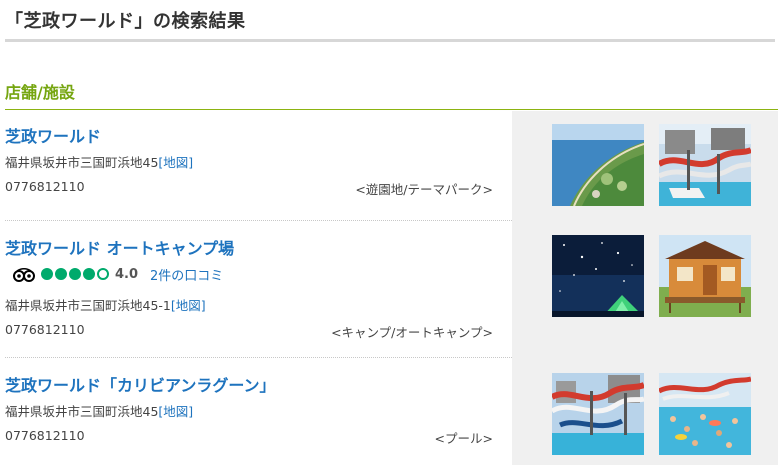  What do you see at coordinates (53, 135) in the screenshot?
I see `shop-name-link: 芝政ワールド` at bounding box center [53, 135].